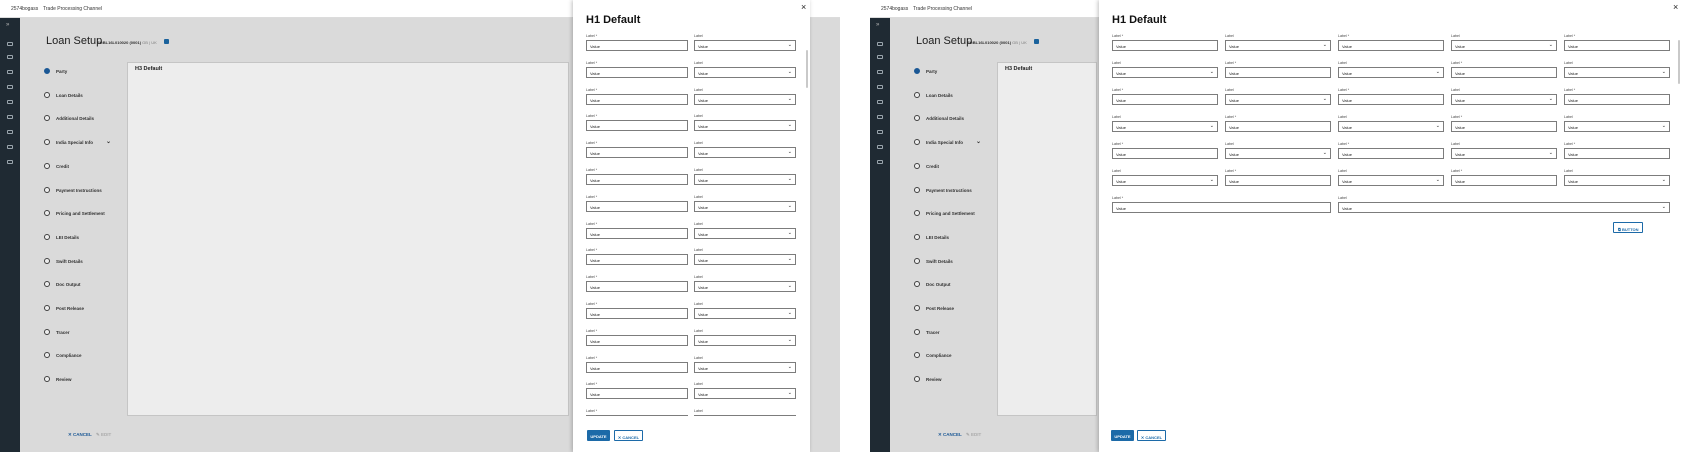 This screenshot has height=452, width=1682. What do you see at coordinates (1231, 63) in the screenshot?
I see `field-label: Label *` at bounding box center [1231, 63].